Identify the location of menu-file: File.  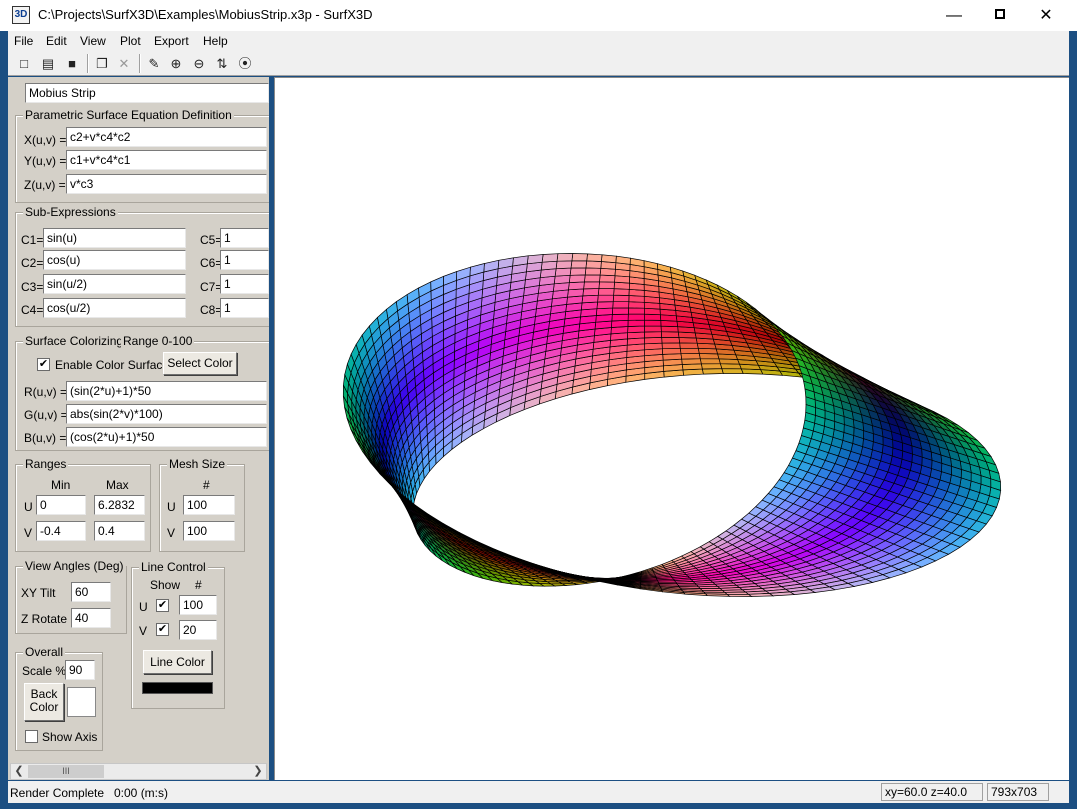
(23, 41).